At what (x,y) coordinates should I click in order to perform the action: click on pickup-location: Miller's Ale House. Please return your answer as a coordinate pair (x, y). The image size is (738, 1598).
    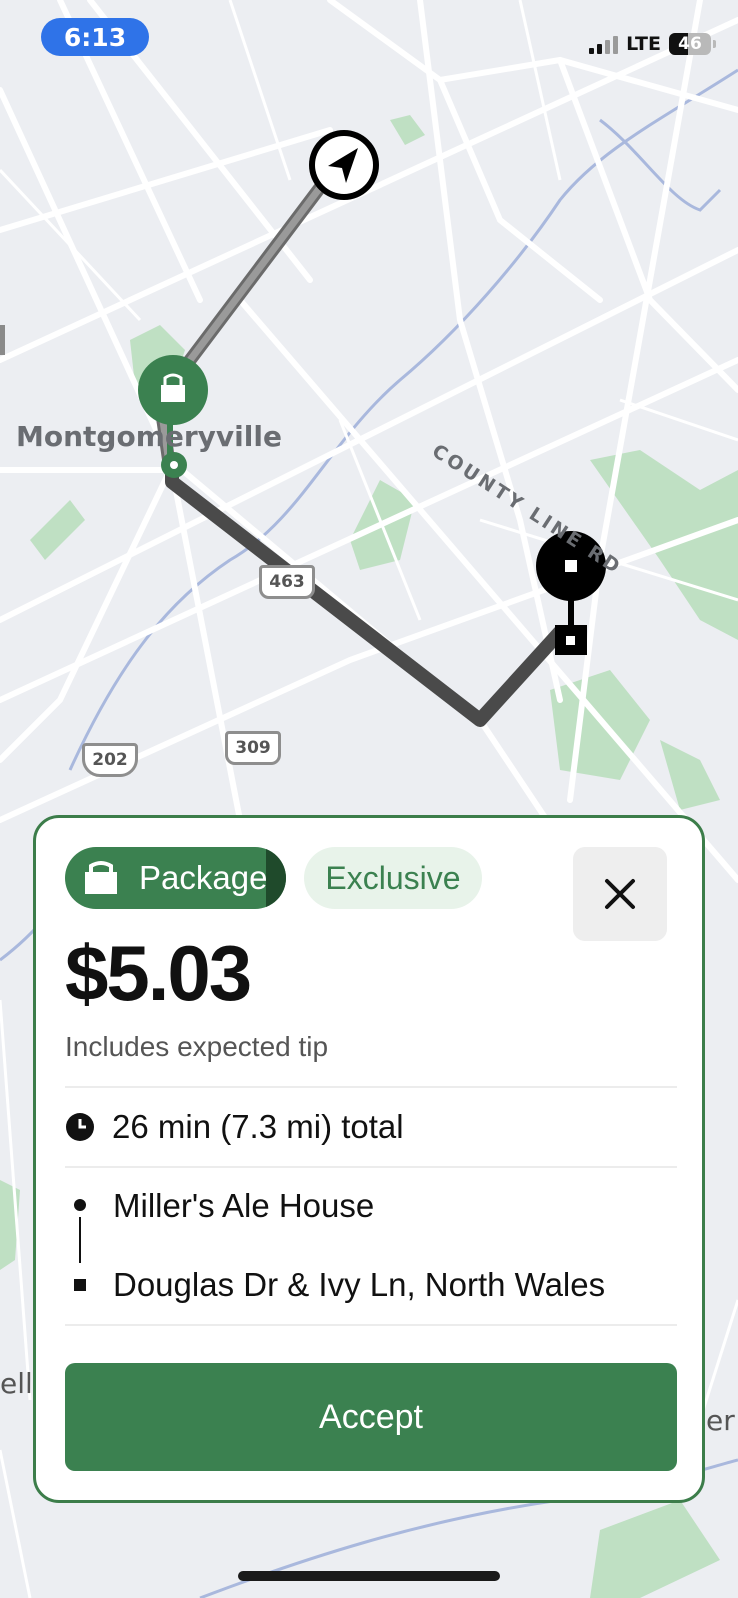
    Looking at the image, I should click on (244, 1205).